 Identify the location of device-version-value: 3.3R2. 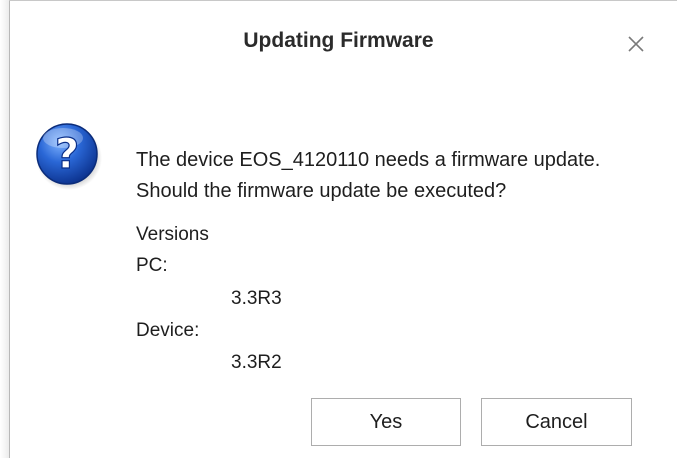
(256, 362).